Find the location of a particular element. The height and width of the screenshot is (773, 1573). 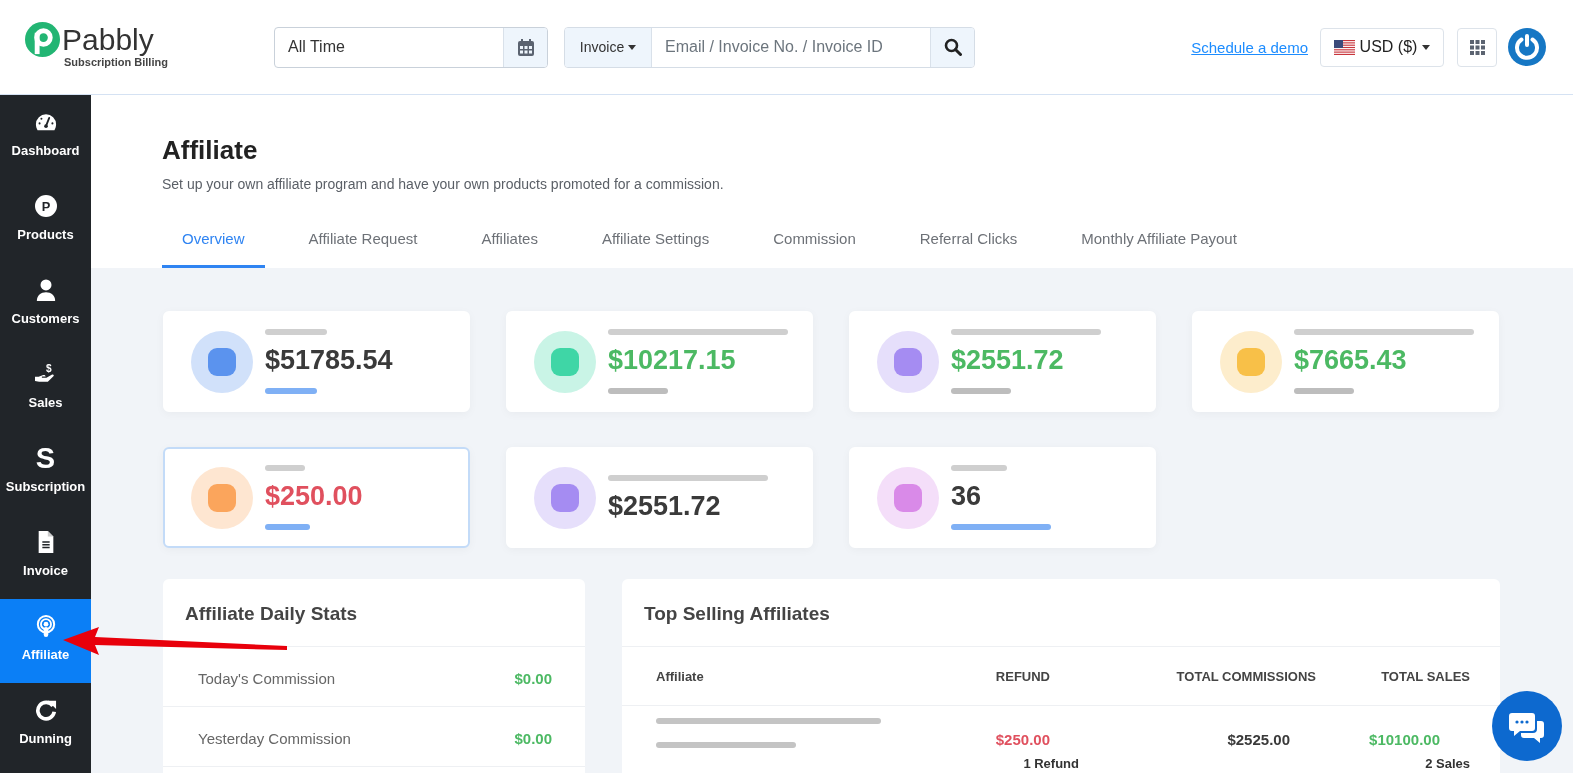

tab: Affiliate Request is located at coordinates (363, 244).